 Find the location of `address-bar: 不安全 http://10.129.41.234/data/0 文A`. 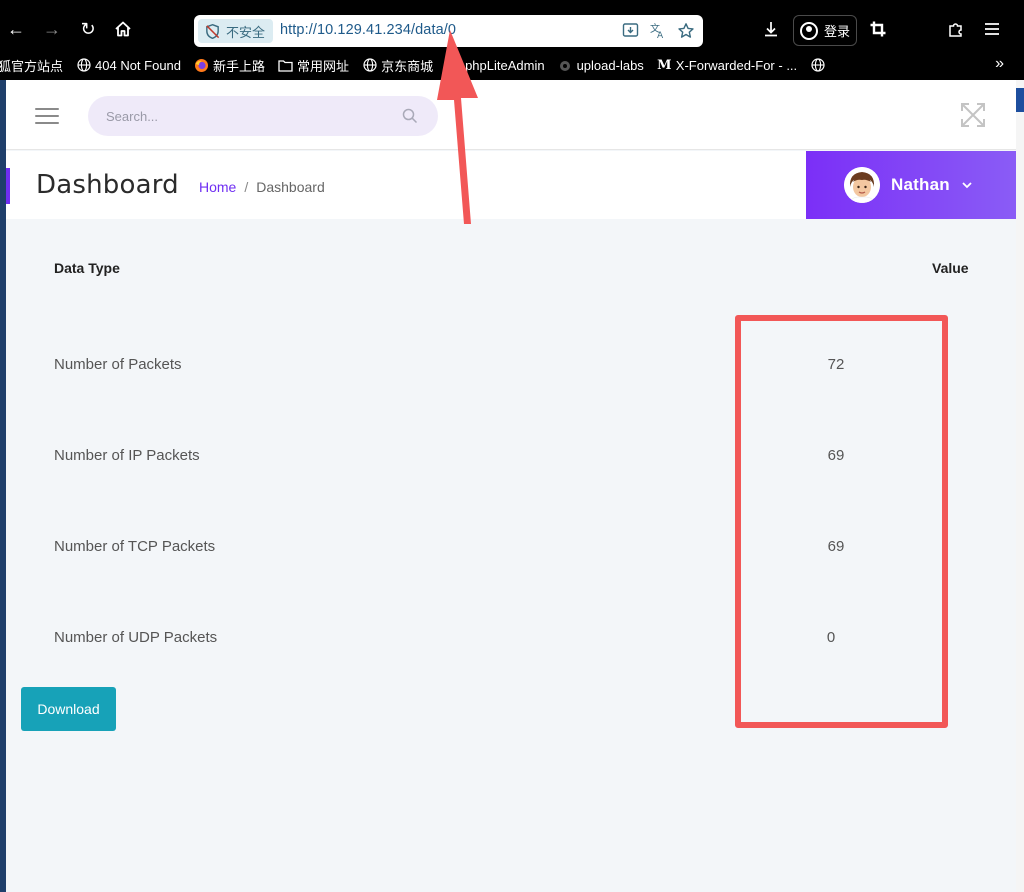

address-bar: 不安全 http://10.129.41.234/data/0 文A is located at coordinates (448, 31).